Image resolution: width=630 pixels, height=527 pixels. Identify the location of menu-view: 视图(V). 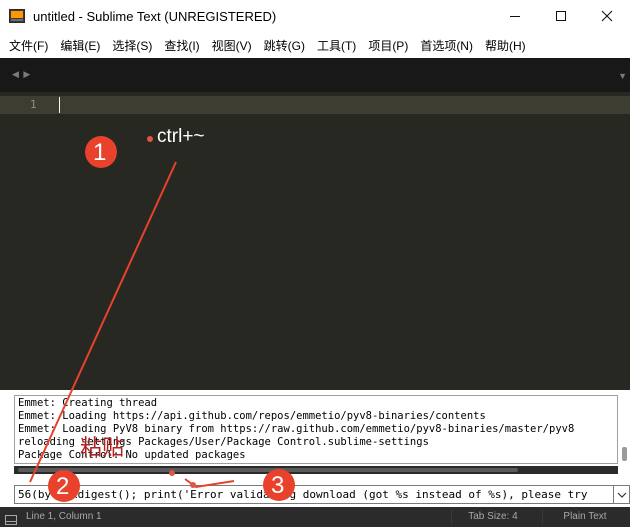
(232, 45).